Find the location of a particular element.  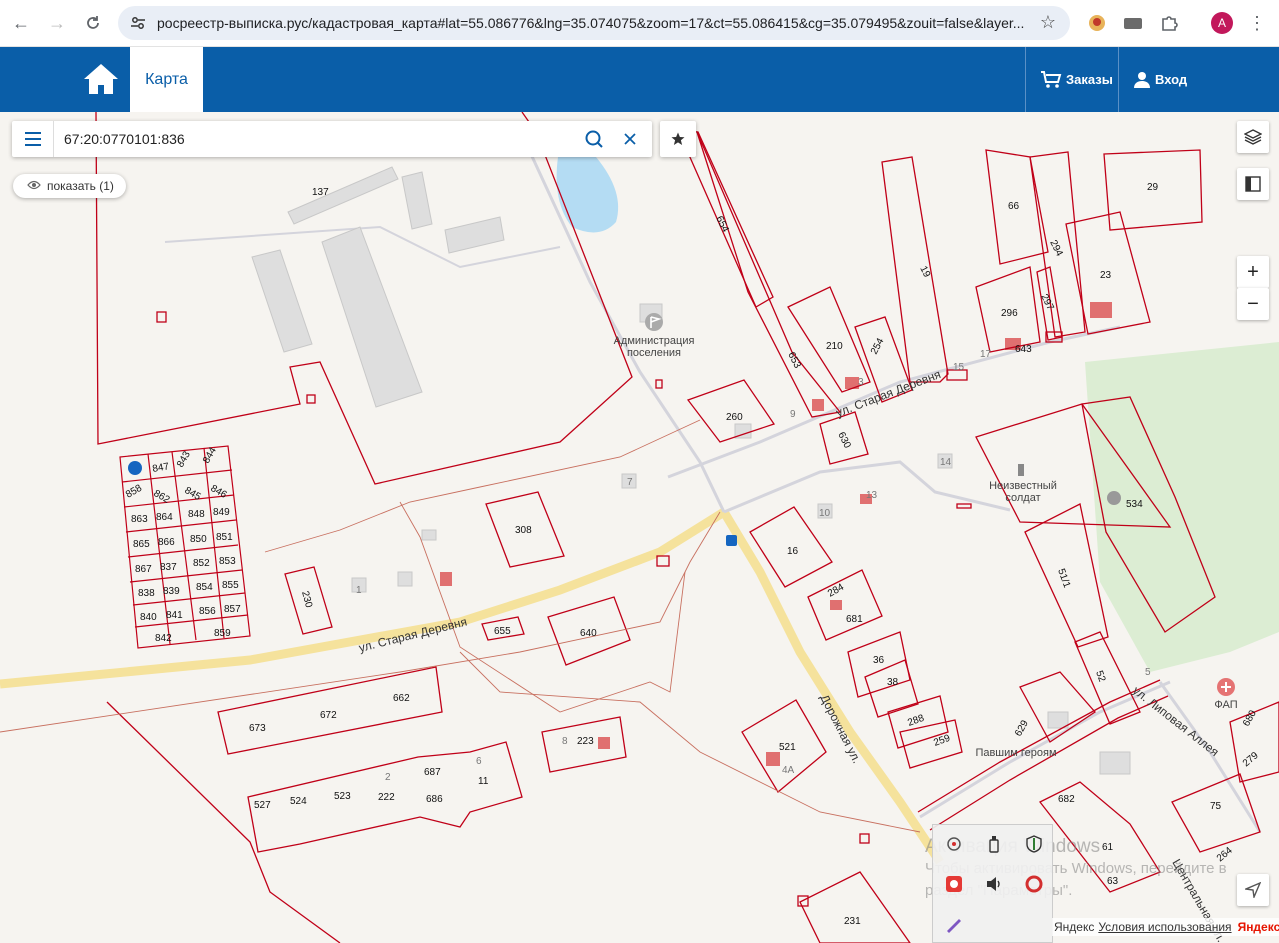

parcel-label: 137 is located at coordinates (320, 192).